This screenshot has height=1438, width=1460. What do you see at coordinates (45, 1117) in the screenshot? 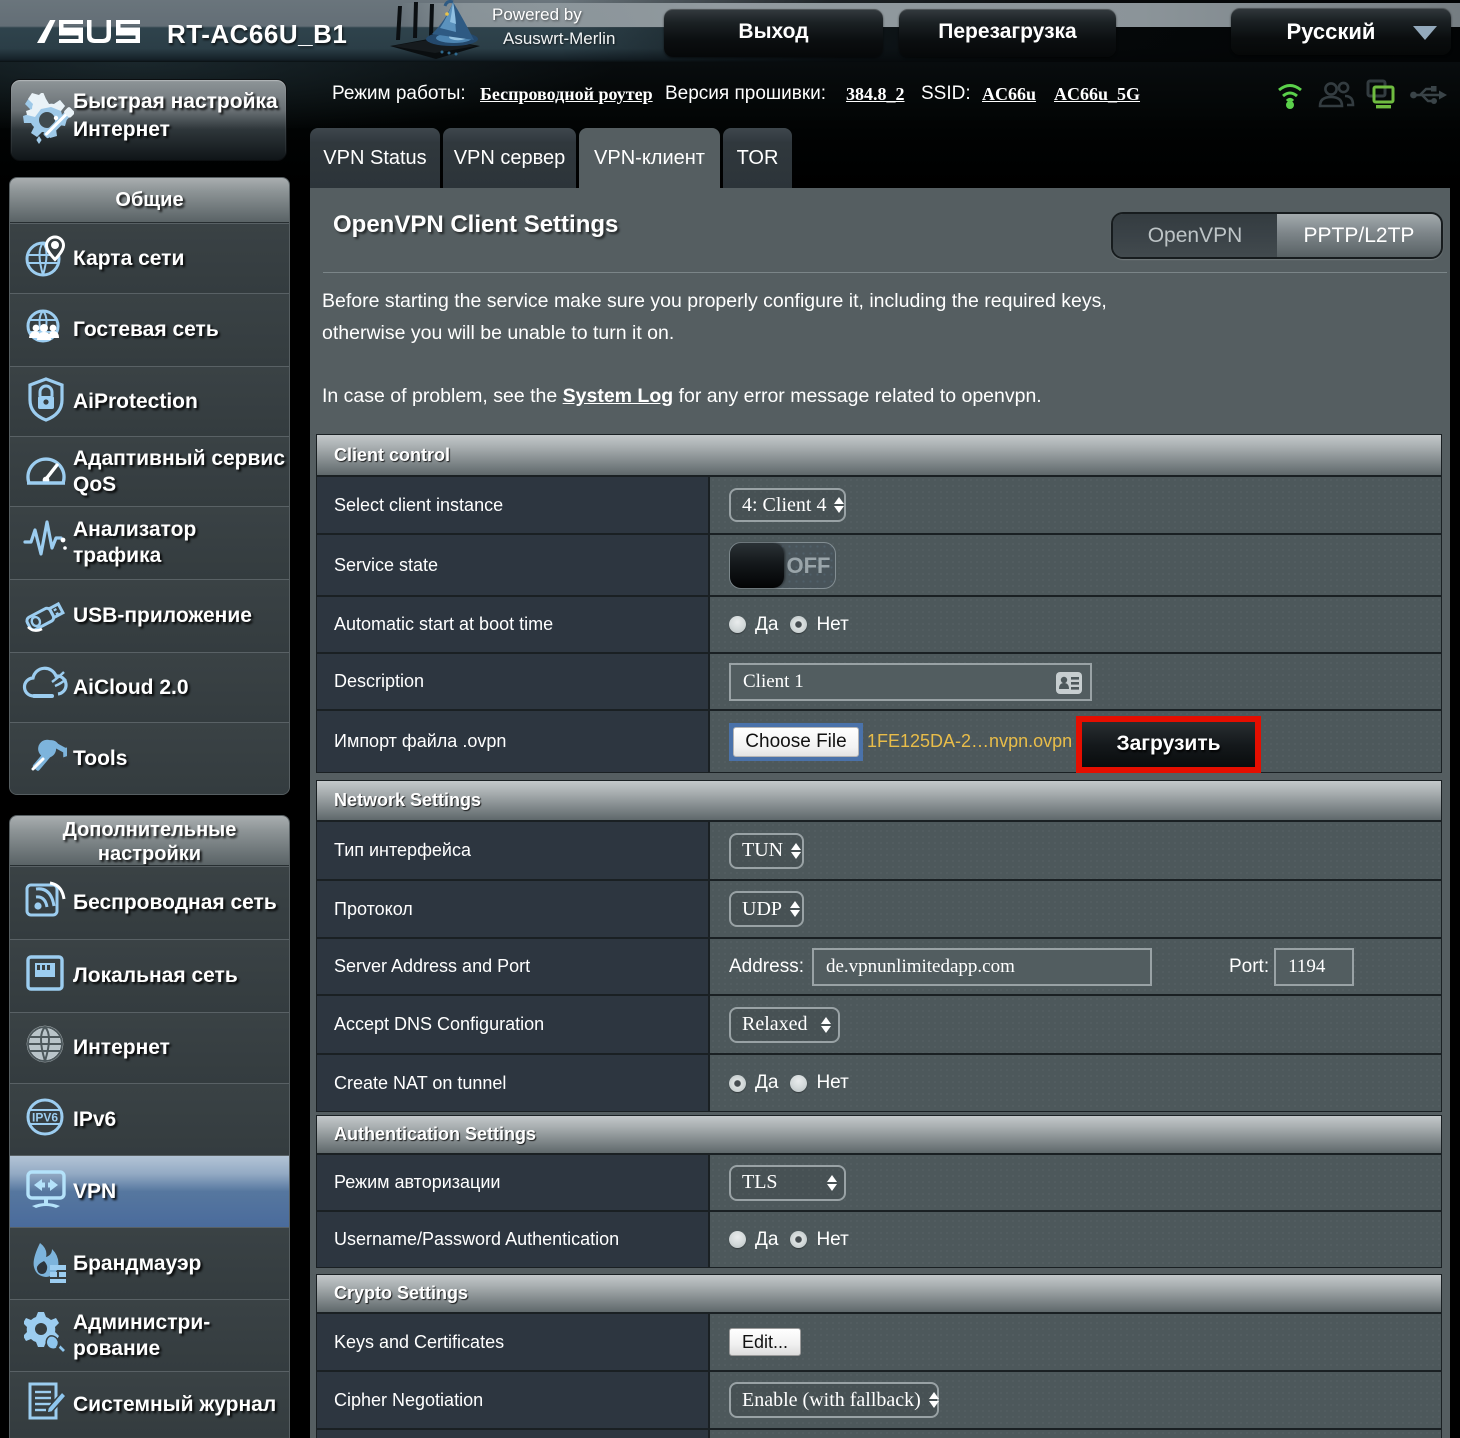
I see `svg-text: IPV6` at bounding box center [45, 1117].